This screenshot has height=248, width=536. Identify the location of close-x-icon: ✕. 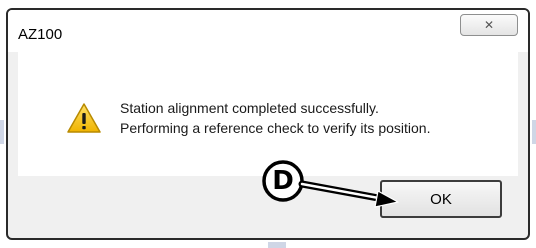
(489, 25).